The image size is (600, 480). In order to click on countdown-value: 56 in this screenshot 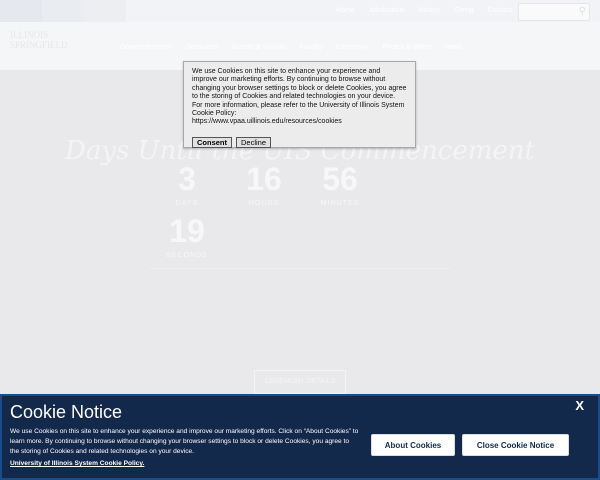, I will do `click(340, 179)`.